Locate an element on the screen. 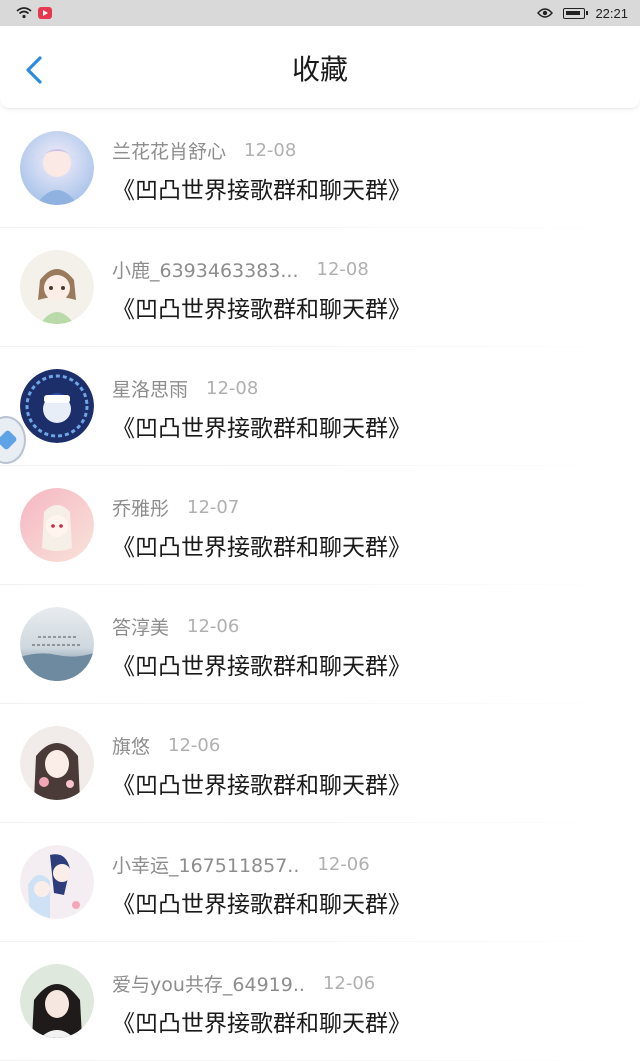  list-item: 爱与you共存_64919.. 12-06 《凹凸世界接歌群和聊天群》 is located at coordinates (320, 1001).